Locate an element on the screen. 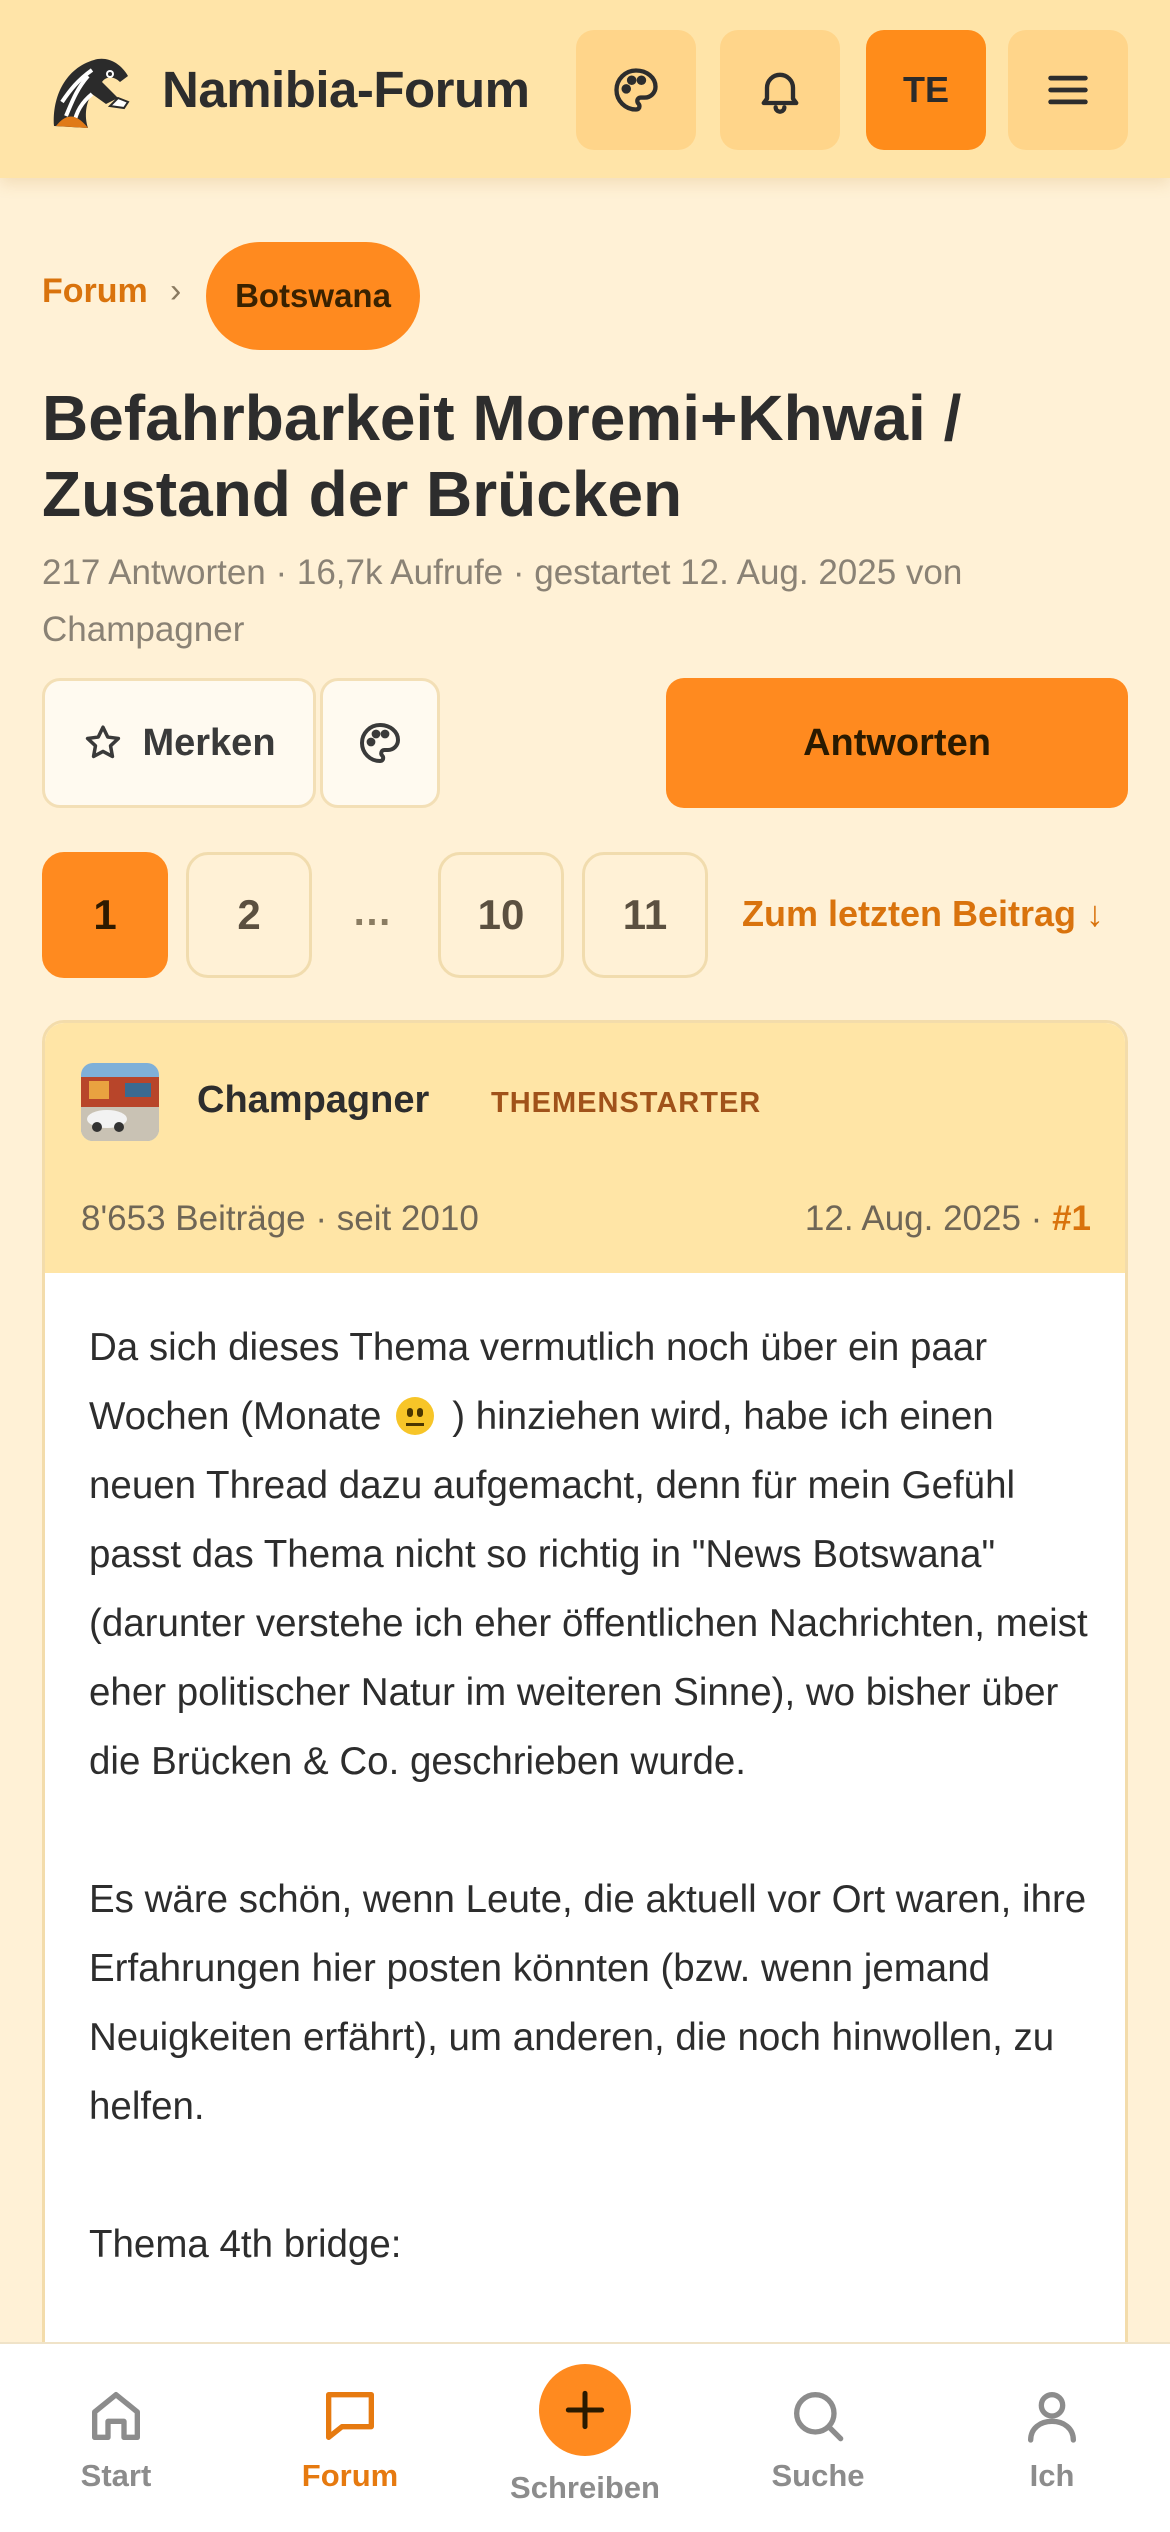  user-avatar-button: TE is located at coordinates (926, 90).